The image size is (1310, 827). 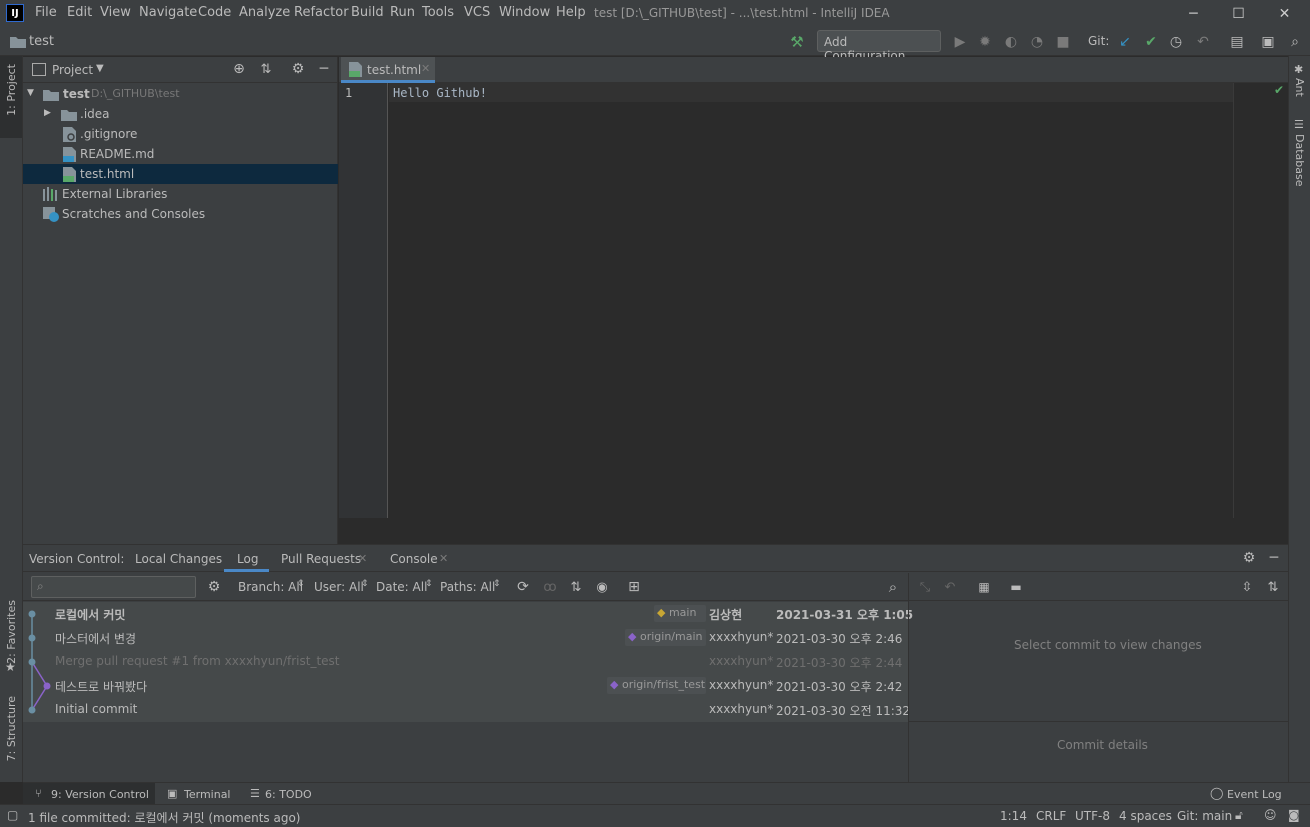 What do you see at coordinates (1204, 816) in the screenshot?
I see `git-branch-widget: Git: main` at bounding box center [1204, 816].